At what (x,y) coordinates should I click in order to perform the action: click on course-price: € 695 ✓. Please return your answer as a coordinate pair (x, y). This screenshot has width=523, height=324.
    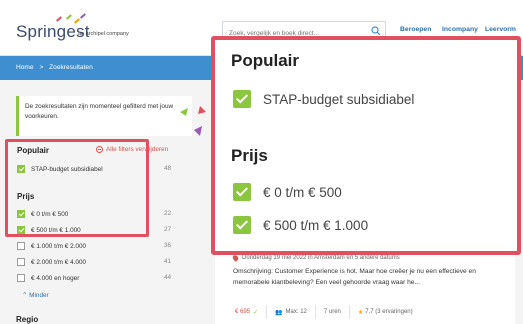
    Looking at the image, I should click on (247, 312).